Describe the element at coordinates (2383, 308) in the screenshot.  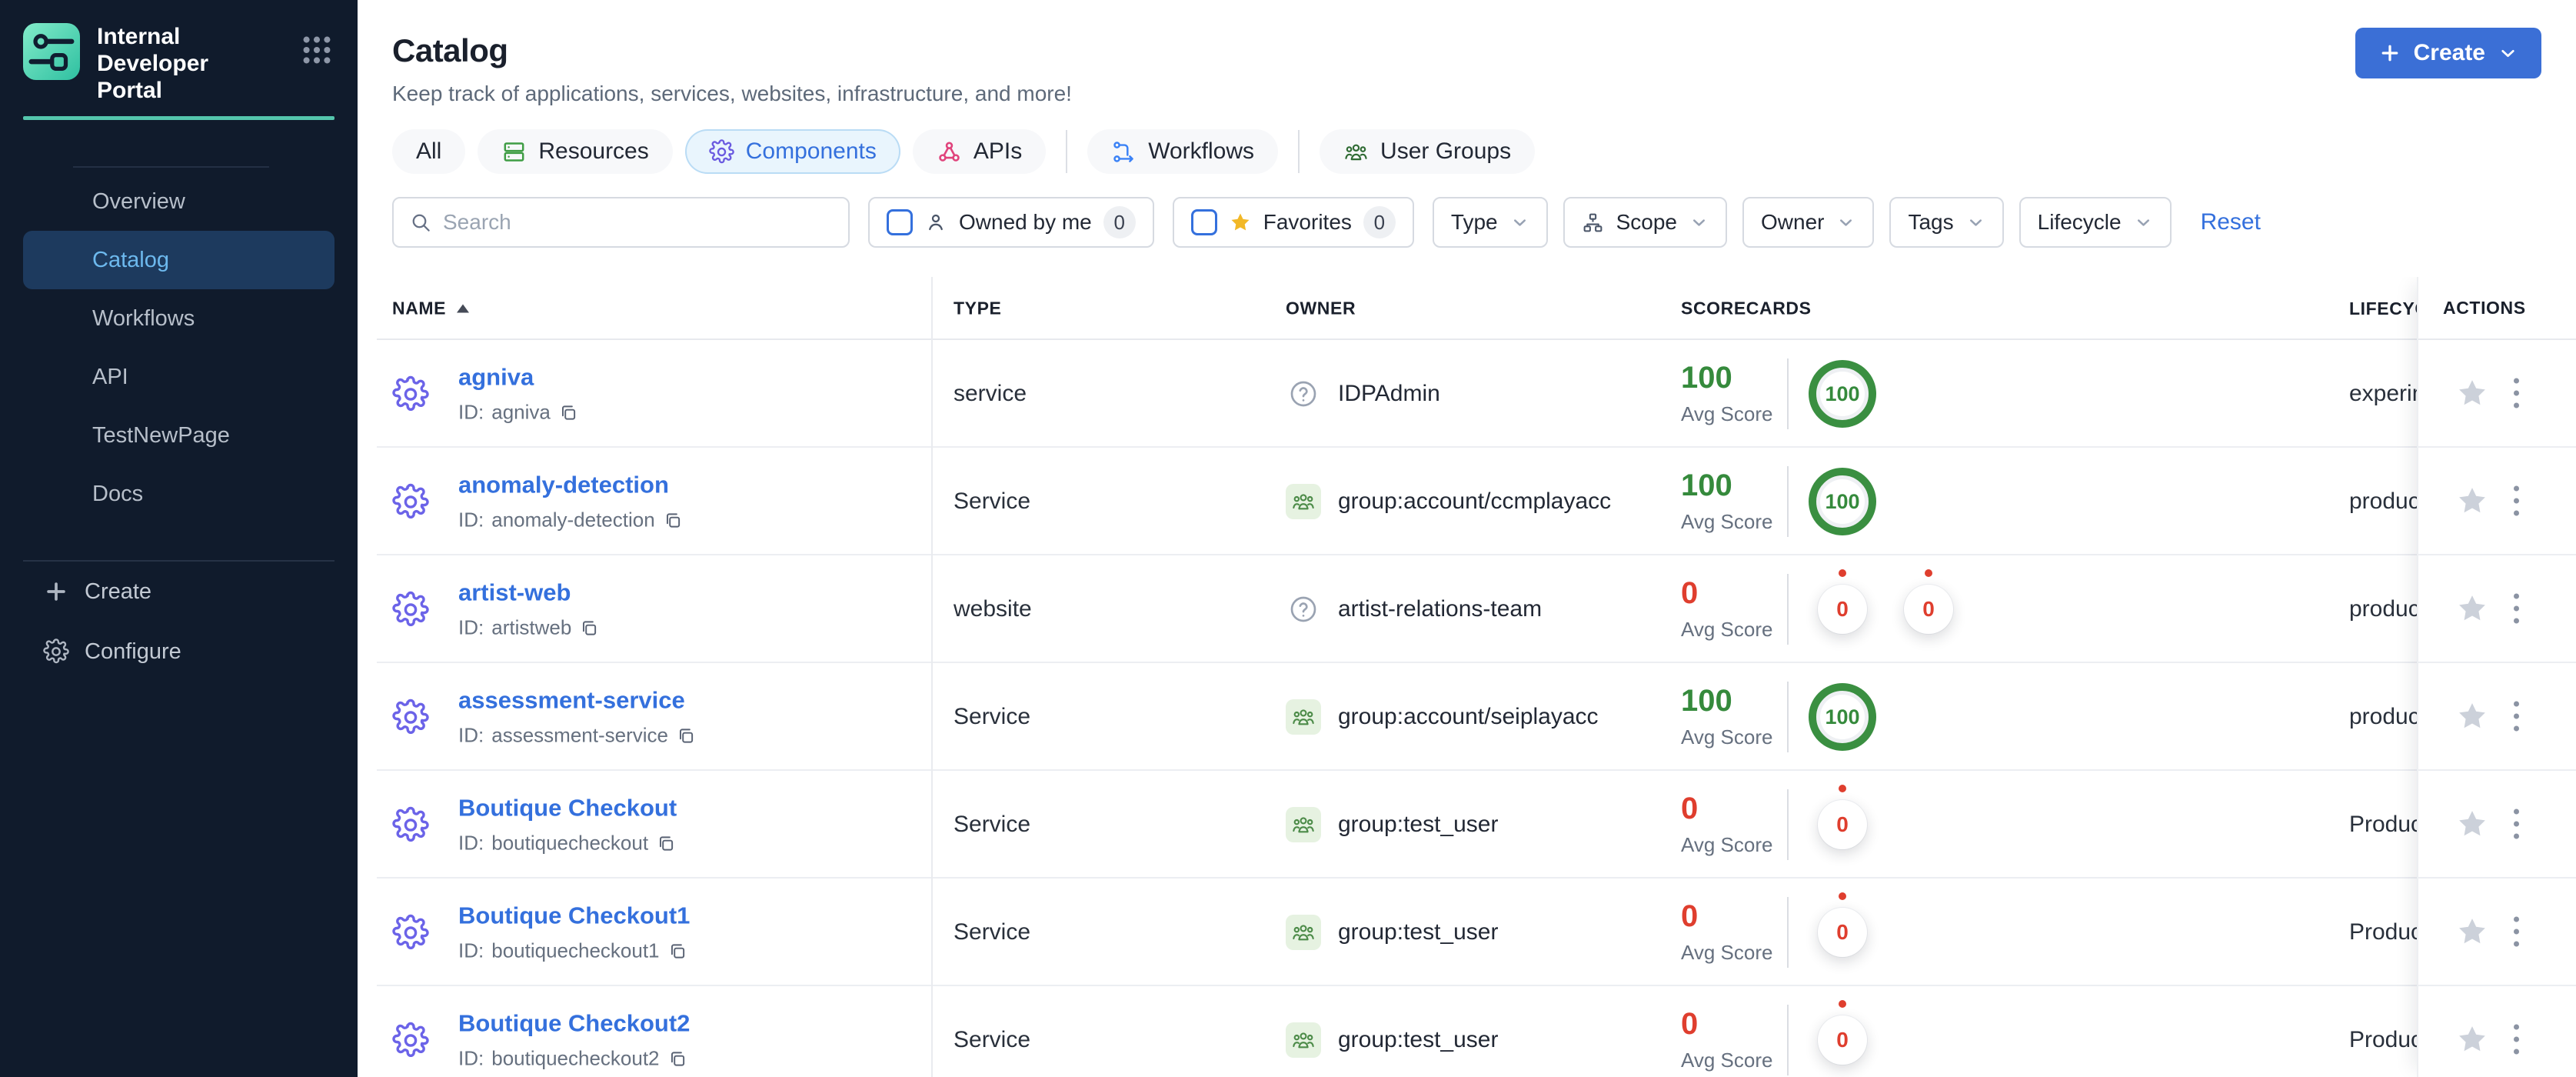
I see `column-header-lifecycle: LIFECYCLE` at that location.